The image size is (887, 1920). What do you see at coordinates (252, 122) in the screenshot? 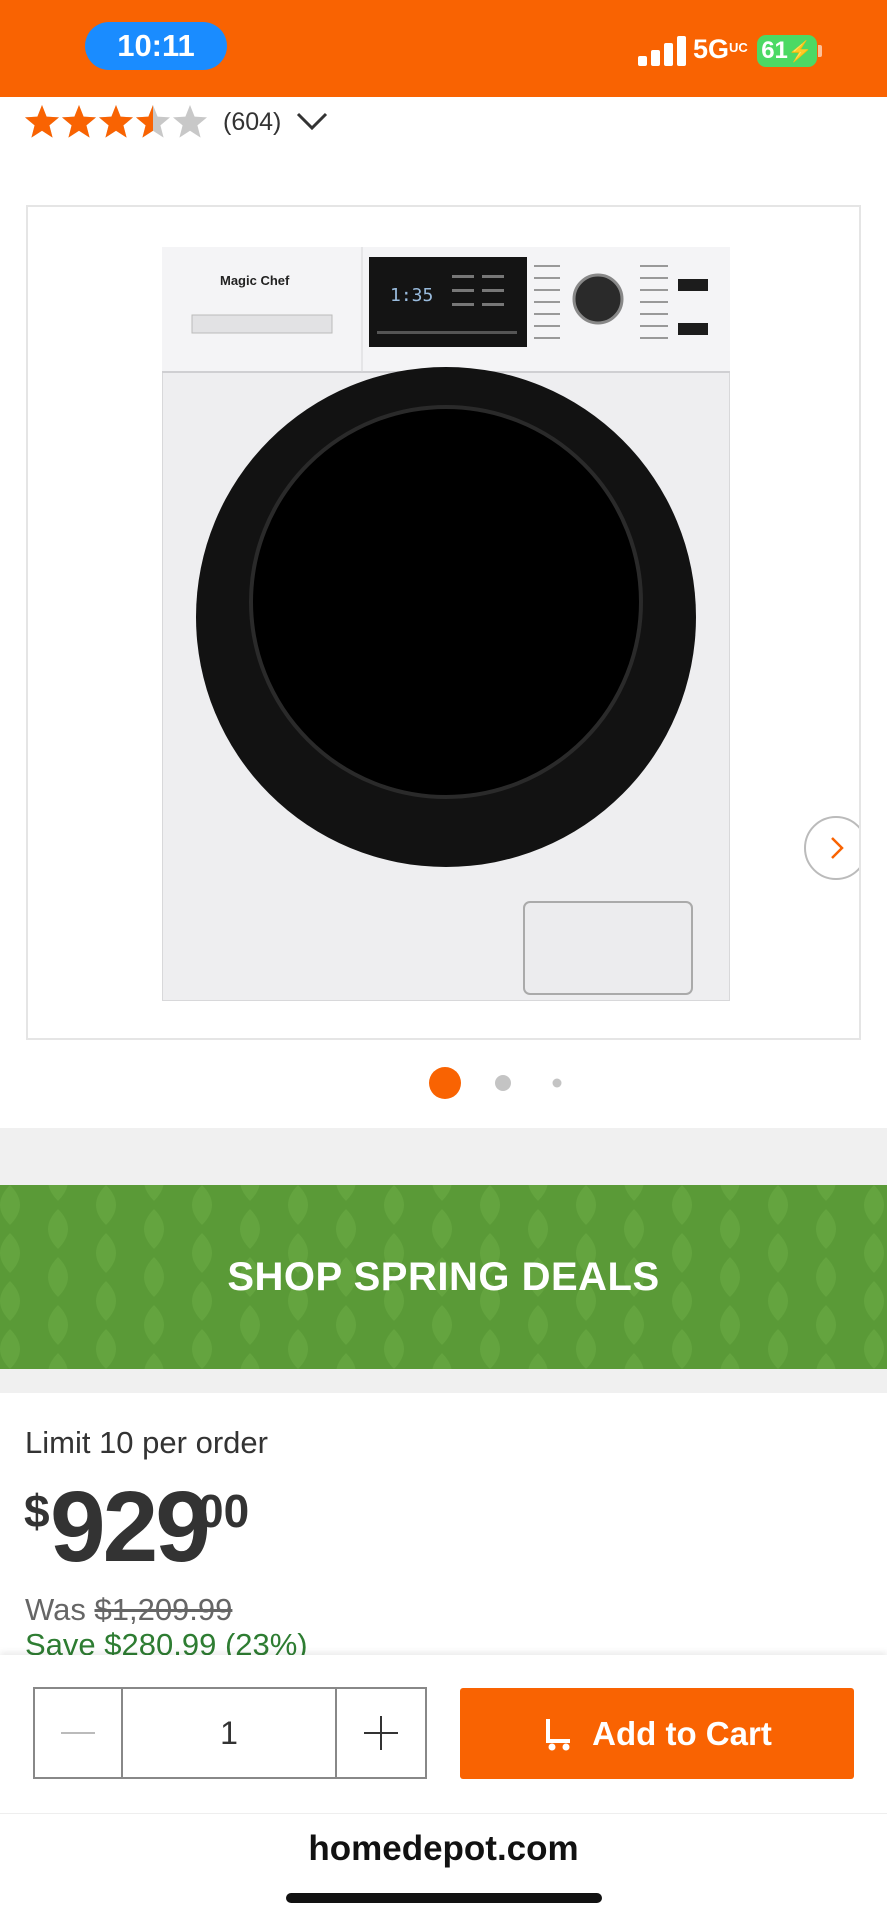
I see `review-count: (604)` at bounding box center [252, 122].